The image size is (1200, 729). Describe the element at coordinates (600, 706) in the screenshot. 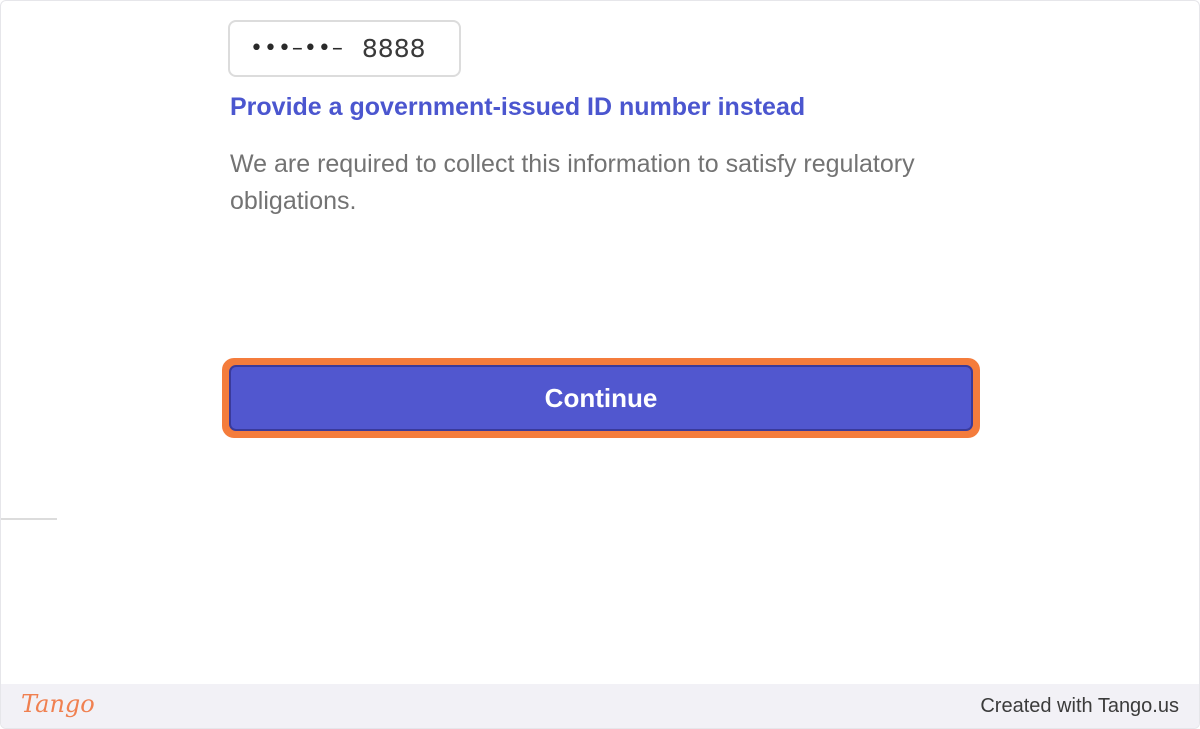

I see `footer-bar: Tango Created with Tango.us` at that location.